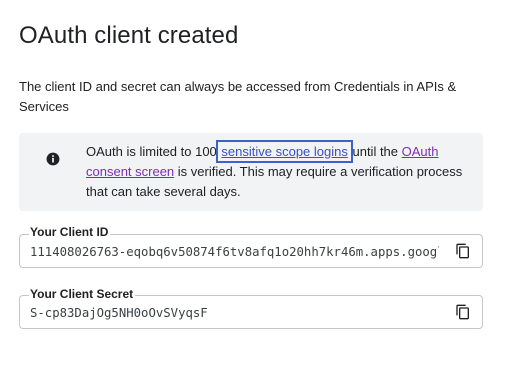 This screenshot has width=506, height=366. What do you see at coordinates (284, 151) in the screenshot?
I see `sensitive-scope-logins-link: sensitive scope logins` at bounding box center [284, 151].